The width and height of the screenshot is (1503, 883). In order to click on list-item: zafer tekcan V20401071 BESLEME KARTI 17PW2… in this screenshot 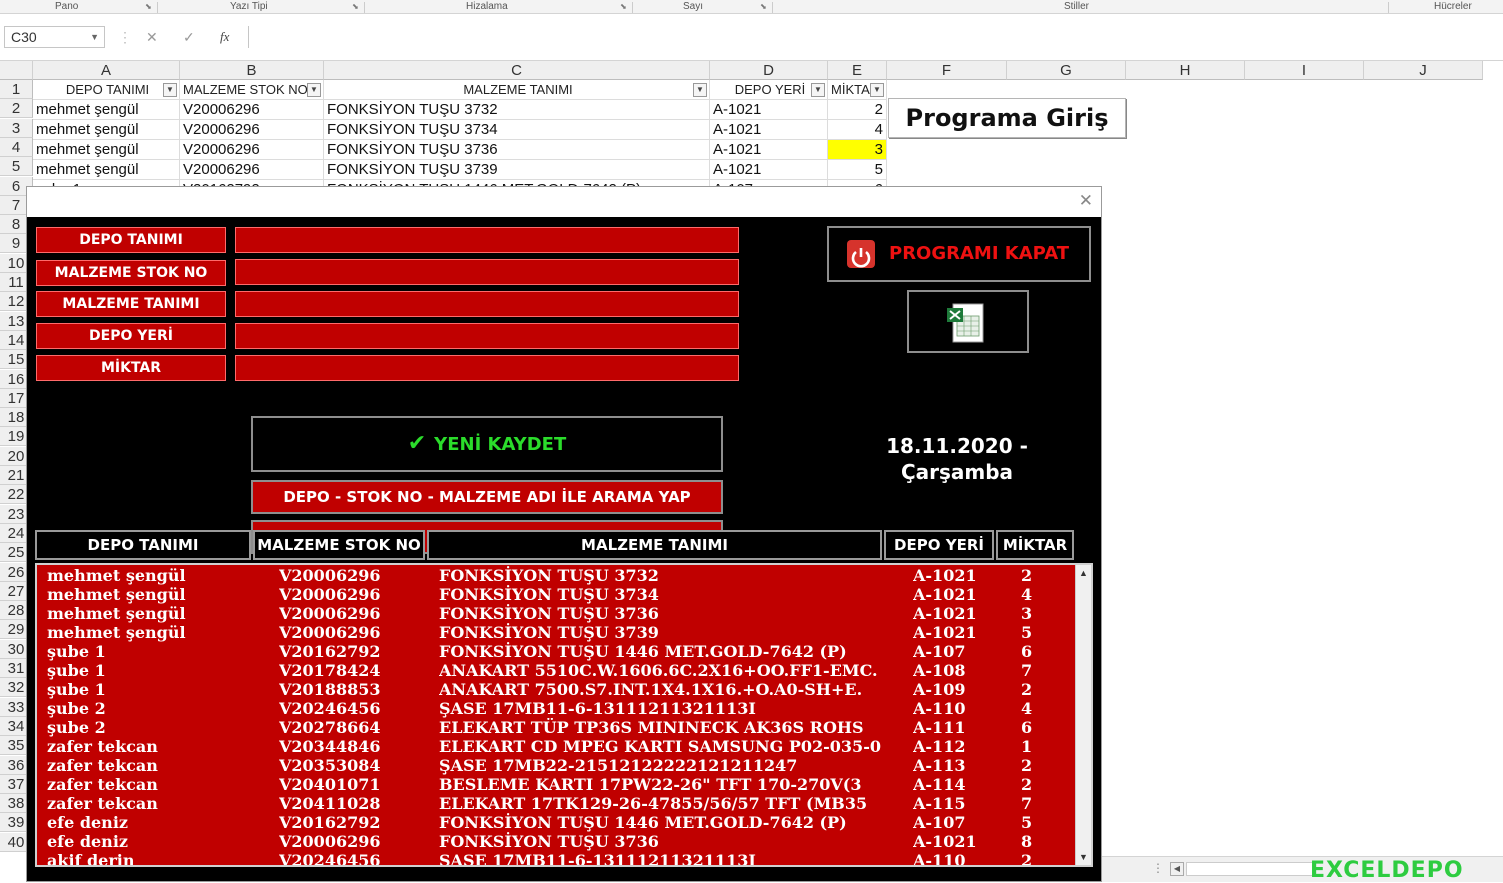, I will do `click(557, 784)`.